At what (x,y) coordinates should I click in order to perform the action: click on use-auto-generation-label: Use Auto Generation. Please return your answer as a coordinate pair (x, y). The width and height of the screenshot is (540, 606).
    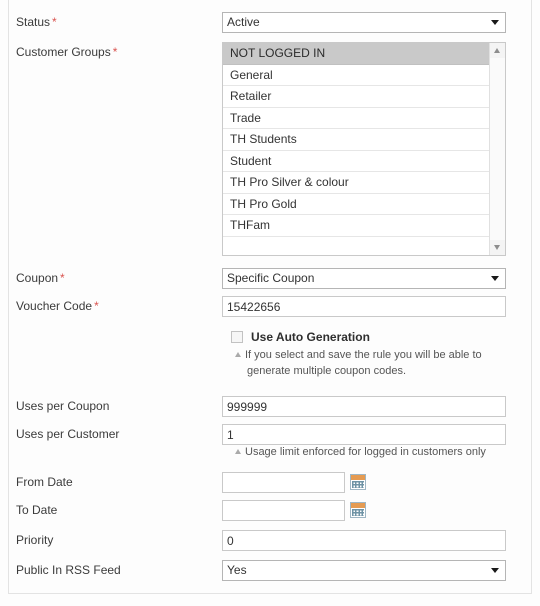
    Looking at the image, I should click on (310, 337).